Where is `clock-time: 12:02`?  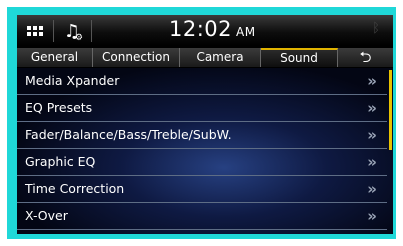
clock-time: 12:02 is located at coordinates (201, 29).